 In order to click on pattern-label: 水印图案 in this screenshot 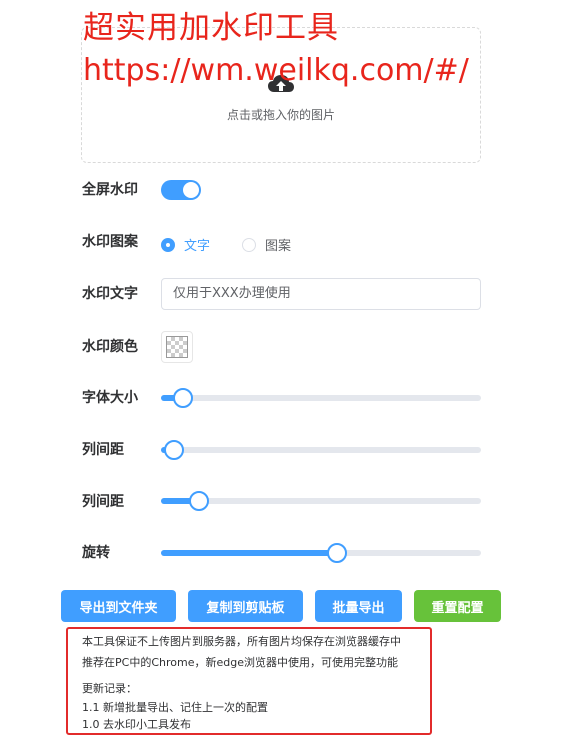, I will do `click(110, 242)`.